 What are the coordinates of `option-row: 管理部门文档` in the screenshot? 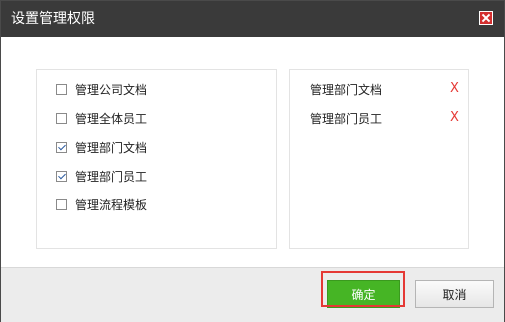 It's located at (156, 148).